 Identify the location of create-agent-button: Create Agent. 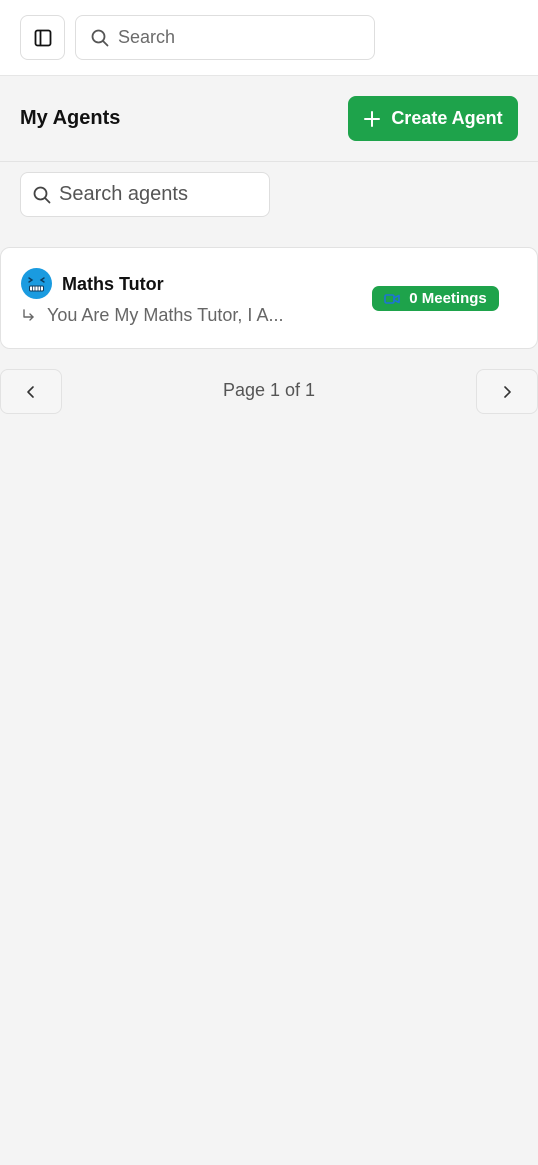
(433, 118).